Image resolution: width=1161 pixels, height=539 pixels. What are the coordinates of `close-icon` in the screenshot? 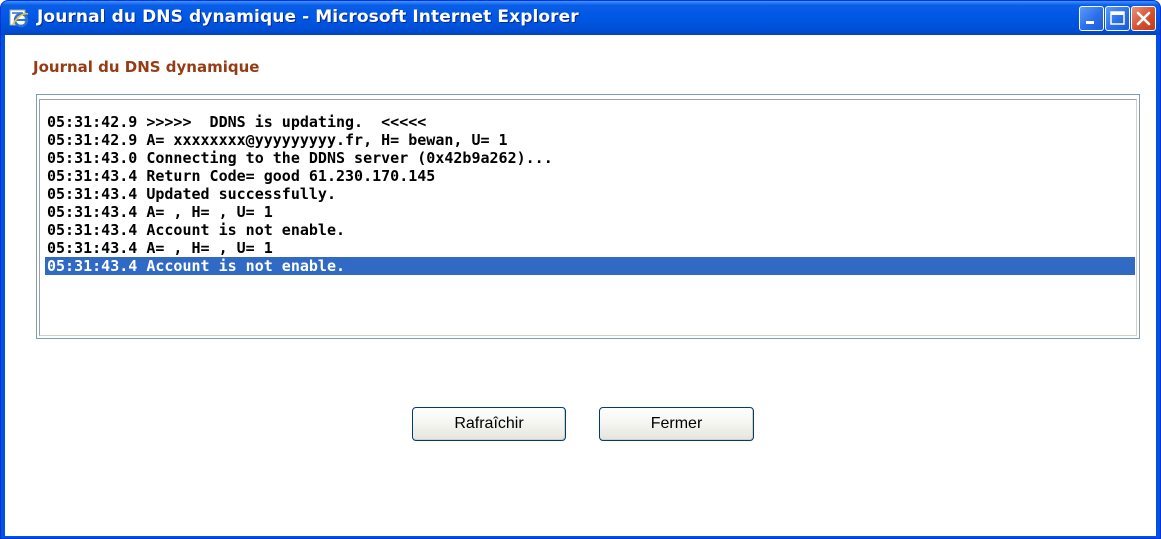 It's located at (1143, 18).